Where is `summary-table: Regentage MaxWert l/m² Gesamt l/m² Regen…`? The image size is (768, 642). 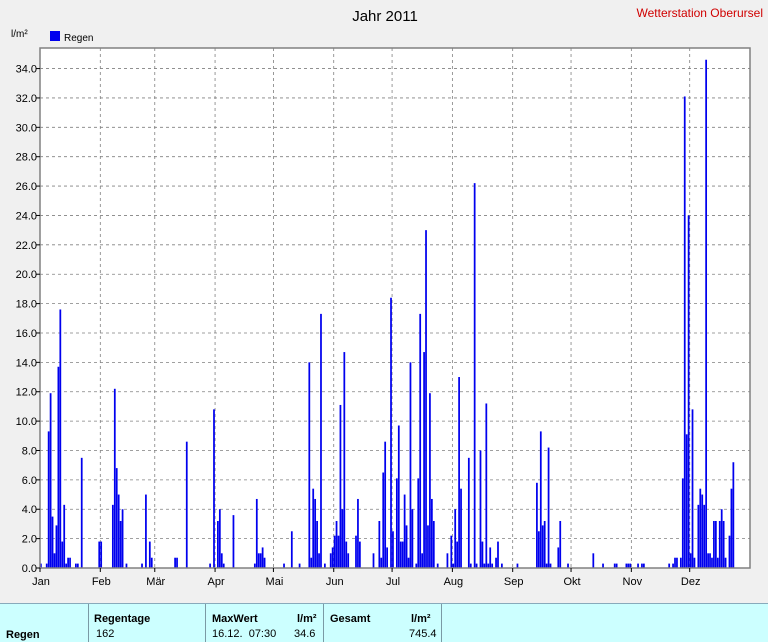 summary-table: Regentage MaxWert l/m² Gesamt l/m² Regen… is located at coordinates (384, 622).